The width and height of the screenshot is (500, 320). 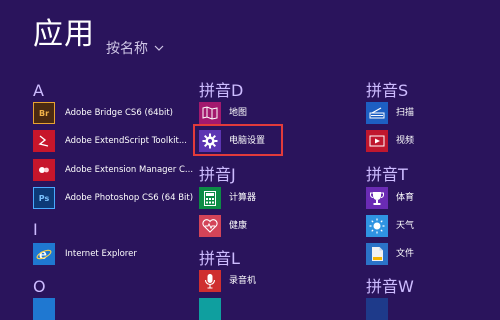 I want to click on document-glyph-icon, so click(x=377, y=254).